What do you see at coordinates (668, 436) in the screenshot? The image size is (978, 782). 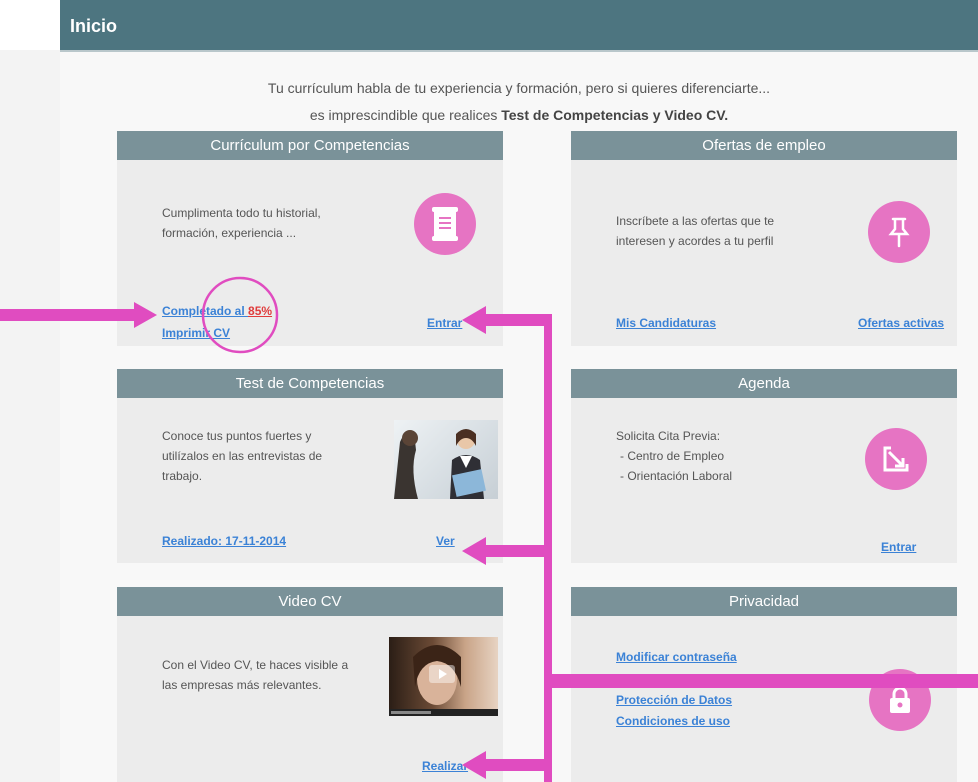 I see `agenda-text-1: Solicita Cita Previa:` at bounding box center [668, 436].